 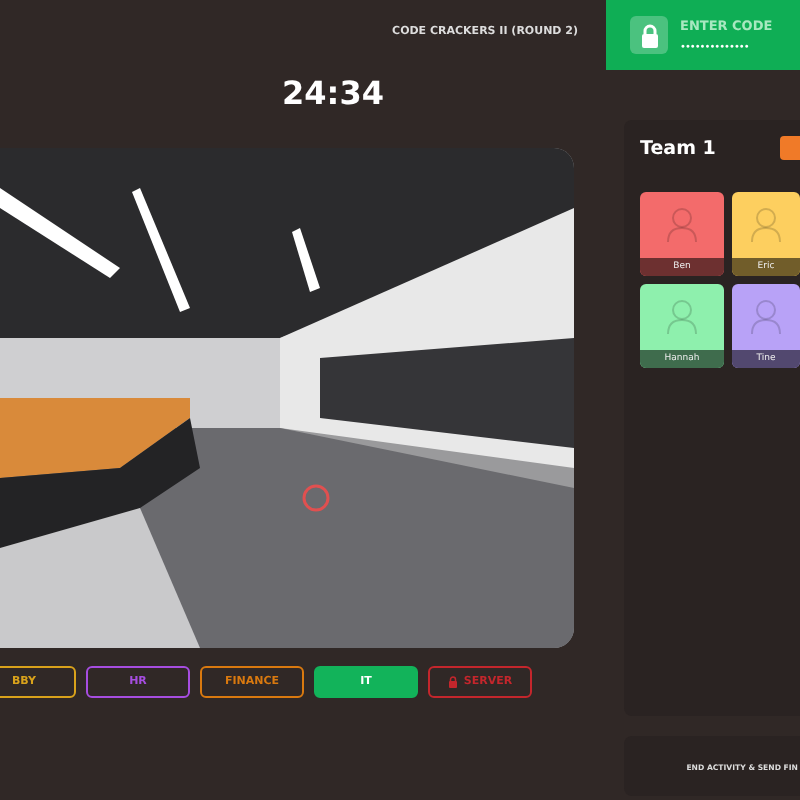 What do you see at coordinates (333, 93) in the screenshot?
I see `countdown-timer: 24:34` at bounding box center [333, 93].